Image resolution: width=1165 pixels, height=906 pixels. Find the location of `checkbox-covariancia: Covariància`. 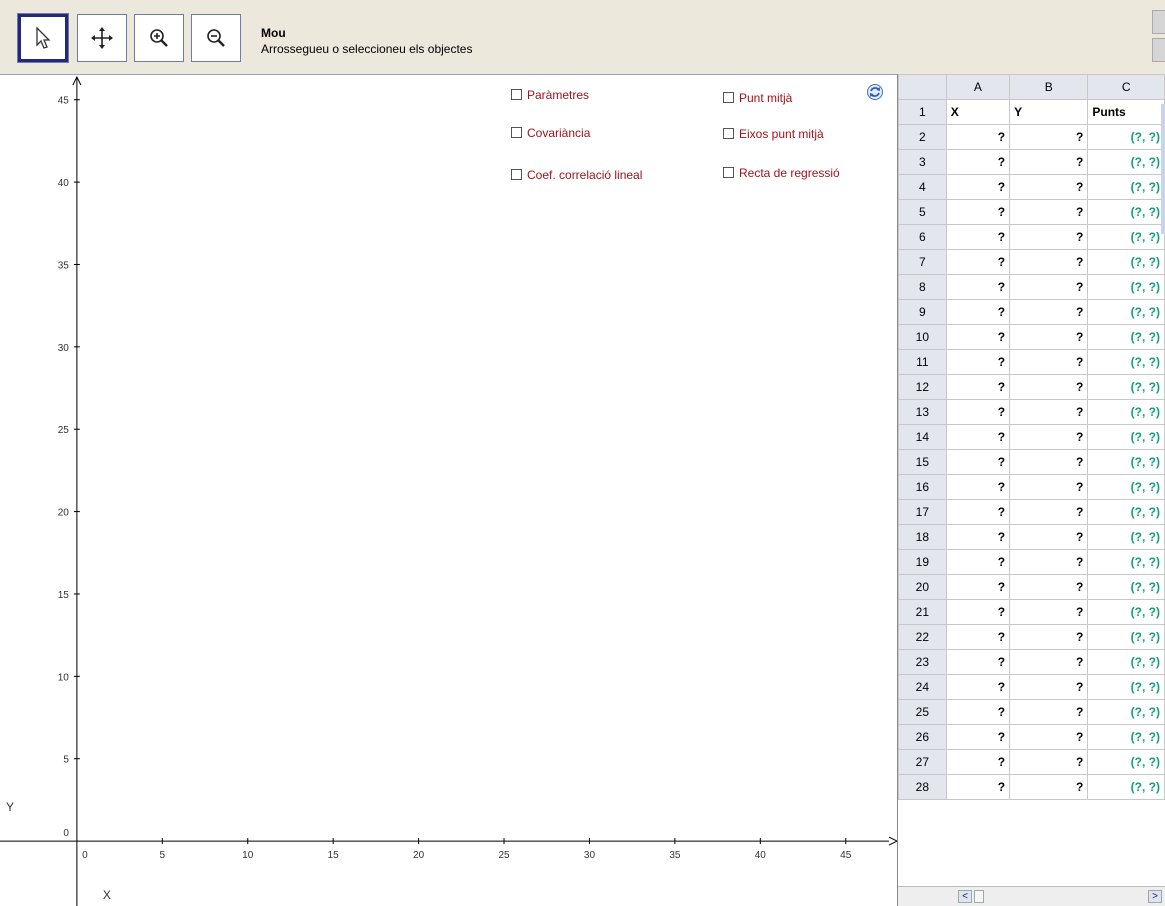

checkbox-covariancia: Covariància is located at coordinates (550, 133).